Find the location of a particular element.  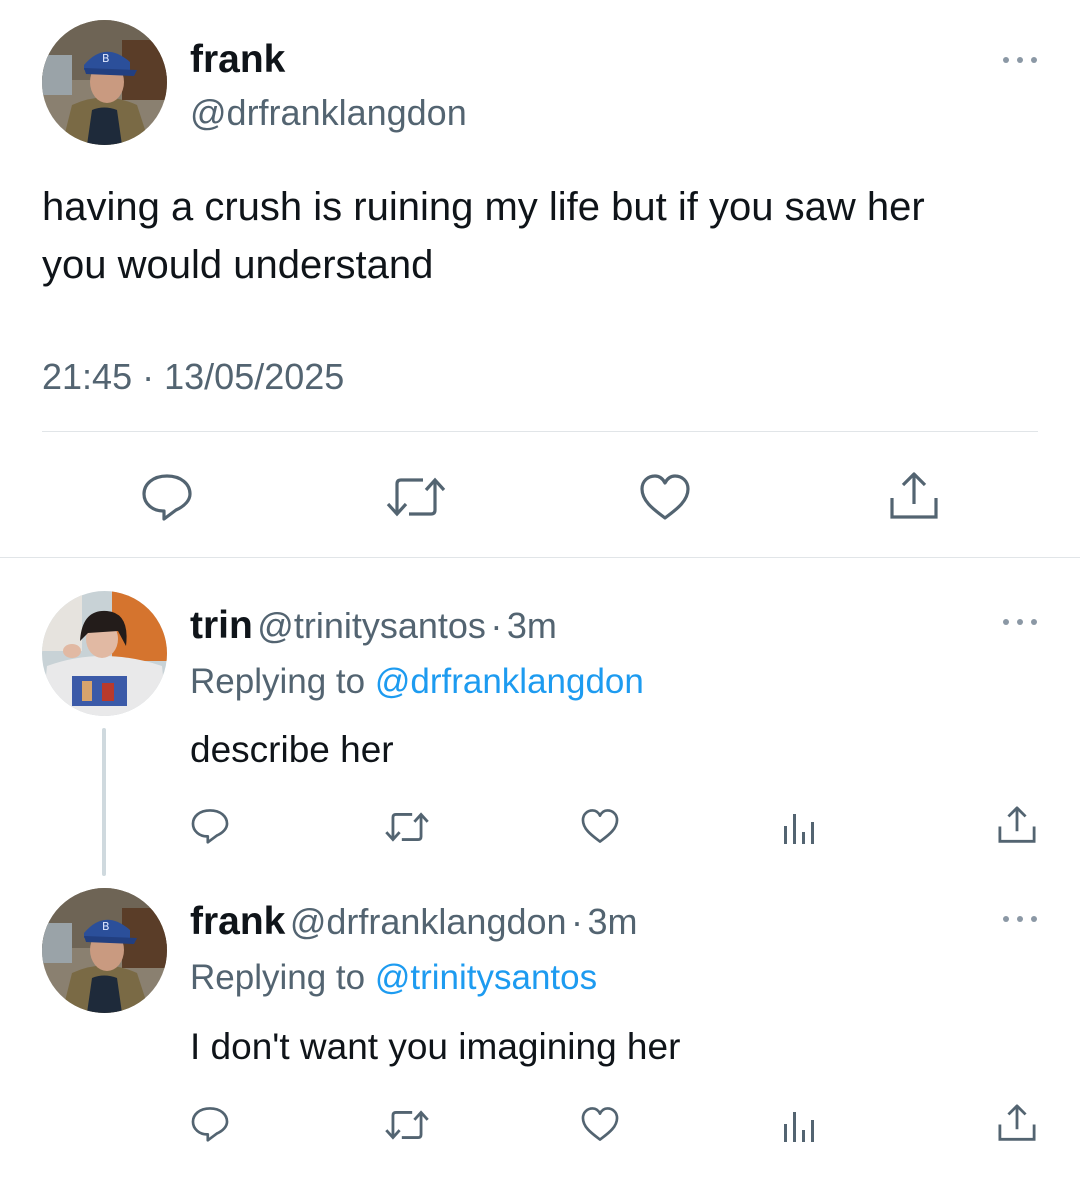

tweet-timestamp: 21:45 · 13/05/2025 is located at coordinates (193, 377).